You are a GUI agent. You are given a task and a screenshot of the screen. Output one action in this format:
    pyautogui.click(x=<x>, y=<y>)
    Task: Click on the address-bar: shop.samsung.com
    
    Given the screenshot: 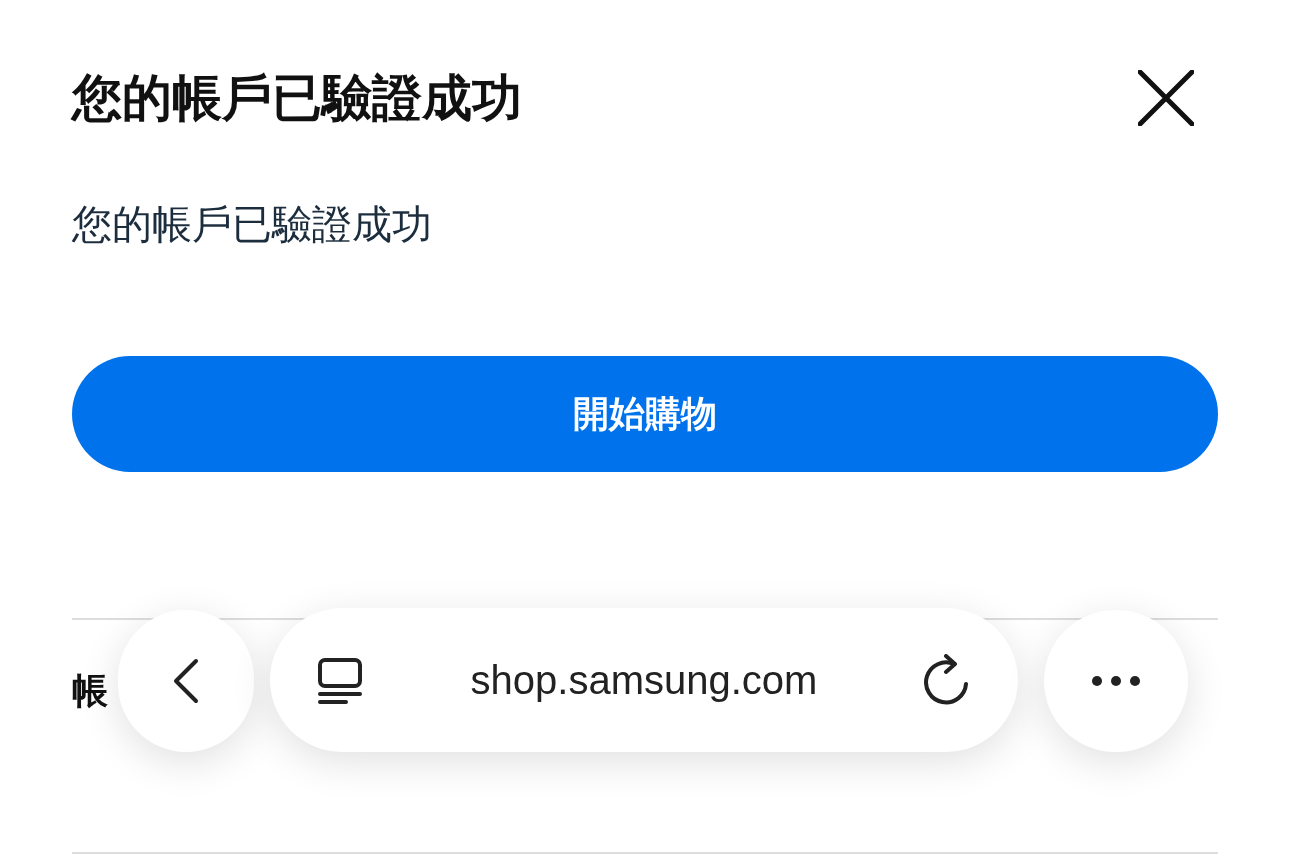 What is the action you would take?
    pyautogui.click(x=644, y=680)
    